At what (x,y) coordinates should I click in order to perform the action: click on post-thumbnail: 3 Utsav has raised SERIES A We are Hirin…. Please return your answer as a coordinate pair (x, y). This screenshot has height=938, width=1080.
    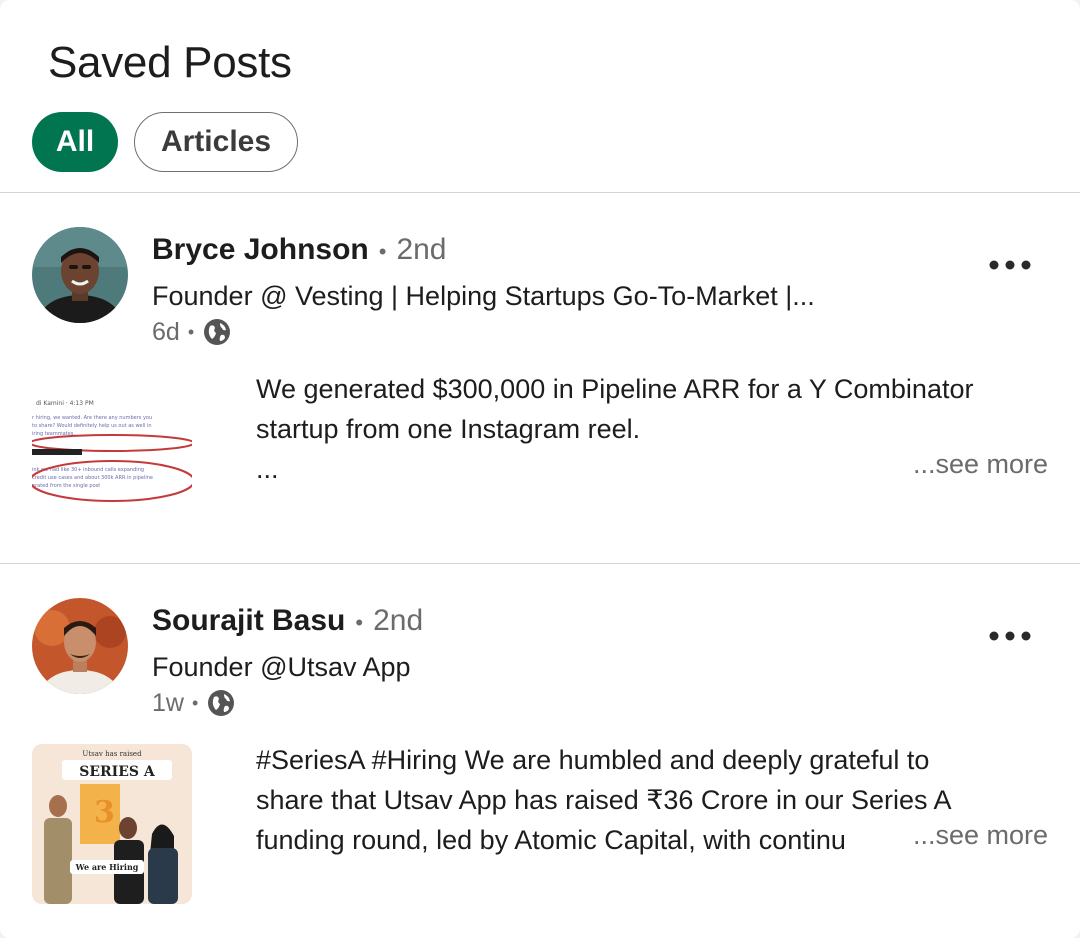
    Looking at the image, I should click on (112, 824).